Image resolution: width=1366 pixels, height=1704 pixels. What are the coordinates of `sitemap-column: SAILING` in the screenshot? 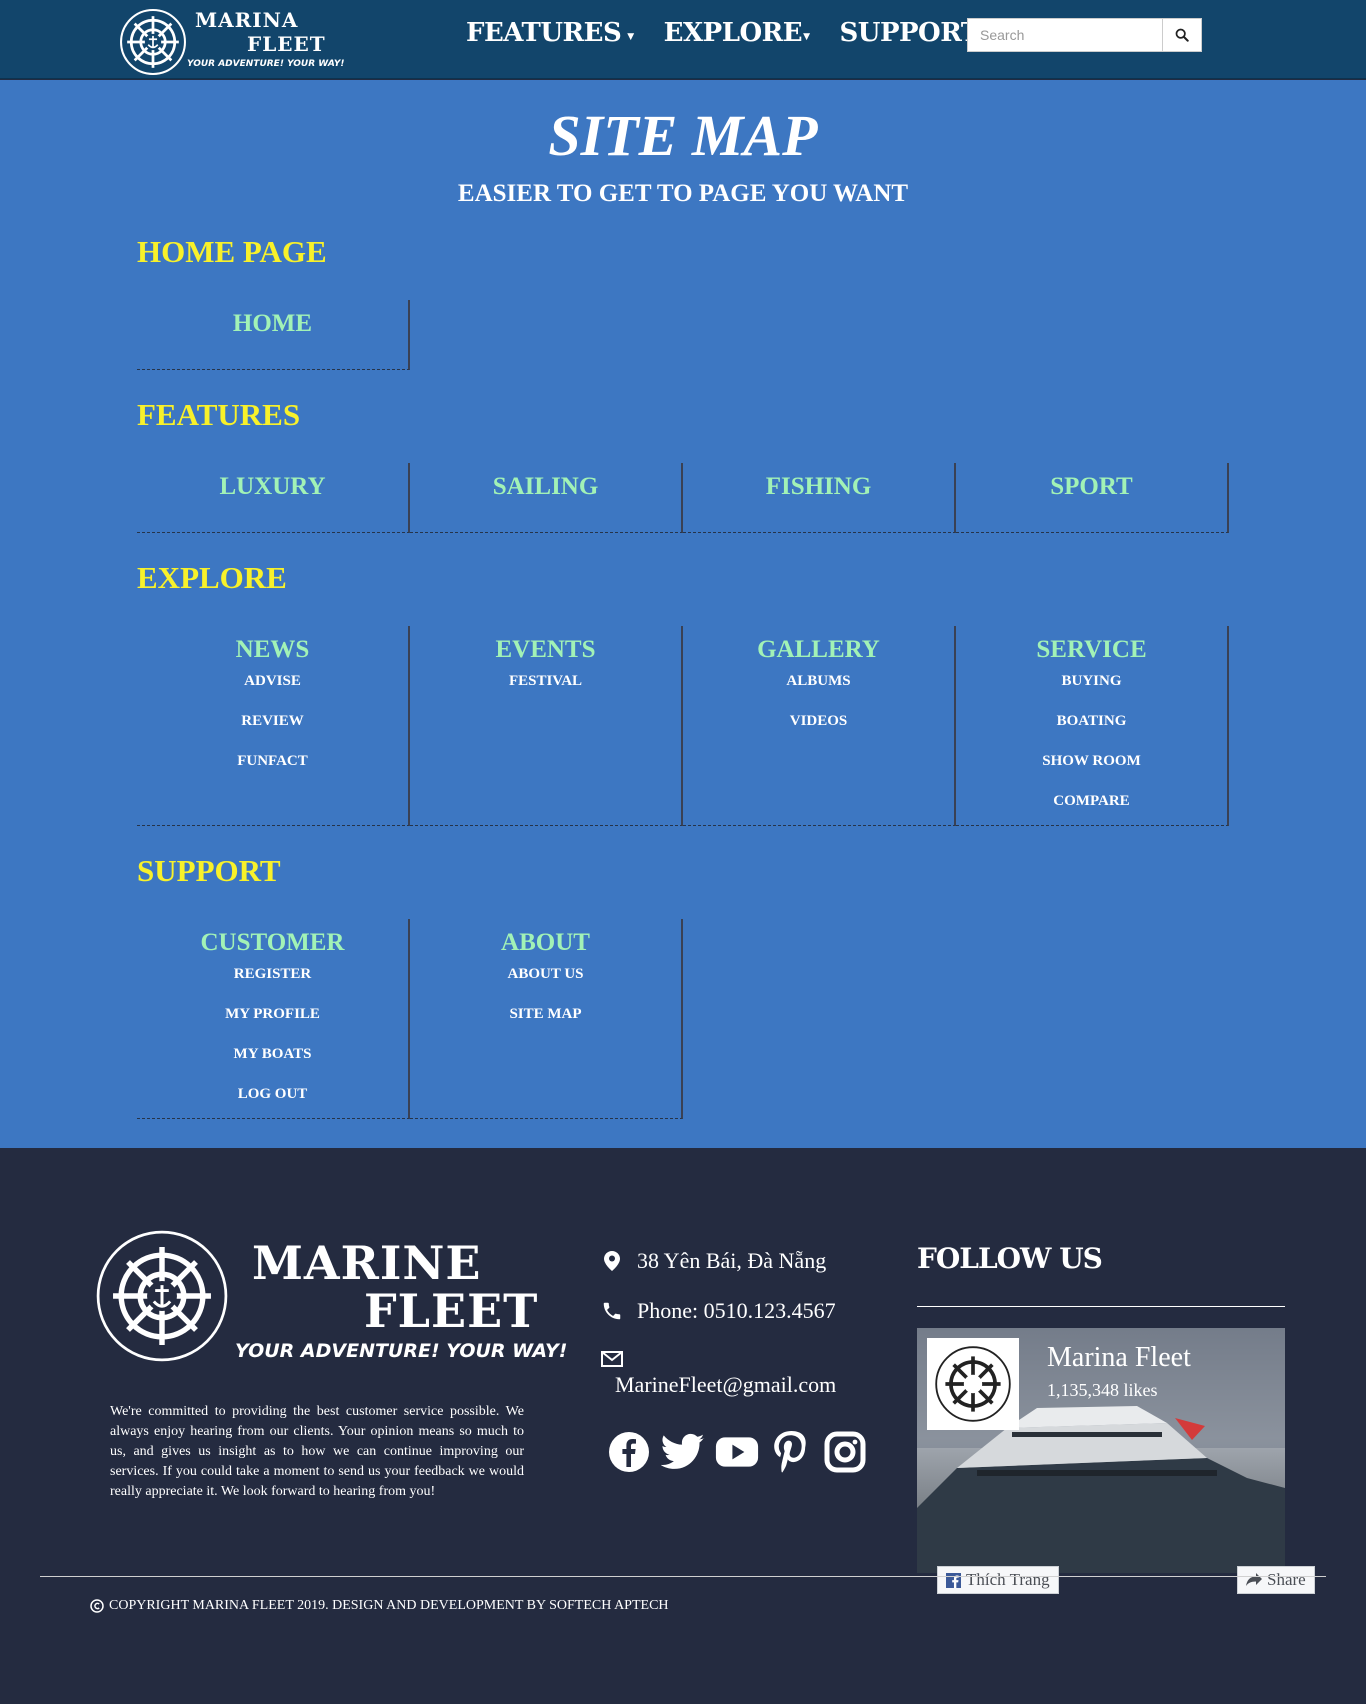 It's located at (546, 498).